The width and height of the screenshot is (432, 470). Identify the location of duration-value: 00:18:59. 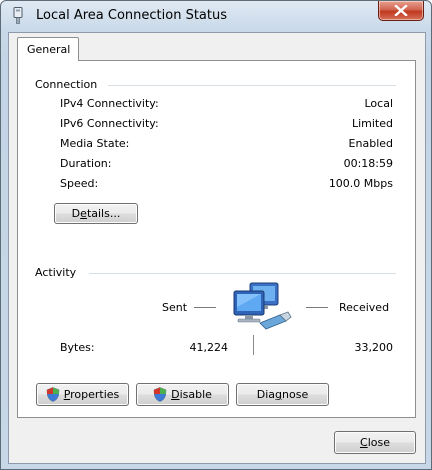
(368, 163).